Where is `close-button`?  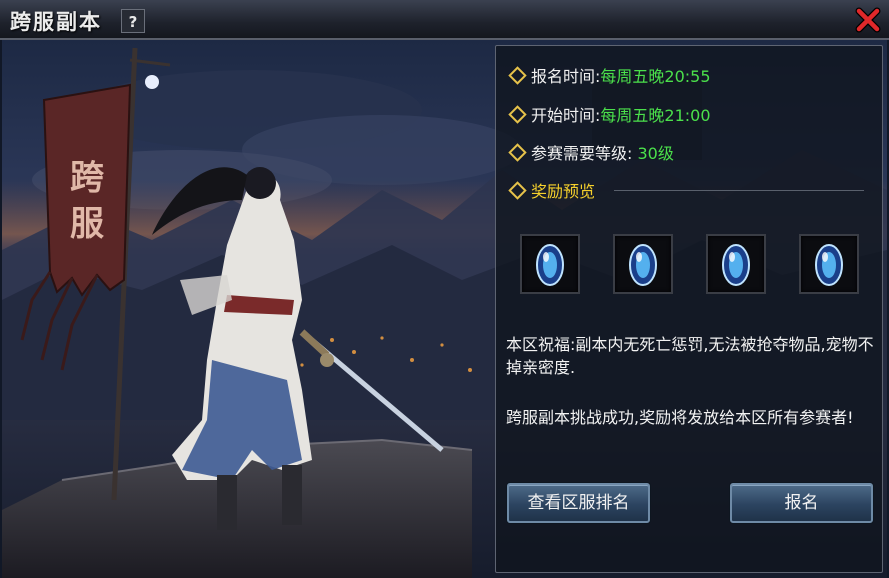 close-button is located at coordinates (868, 20).